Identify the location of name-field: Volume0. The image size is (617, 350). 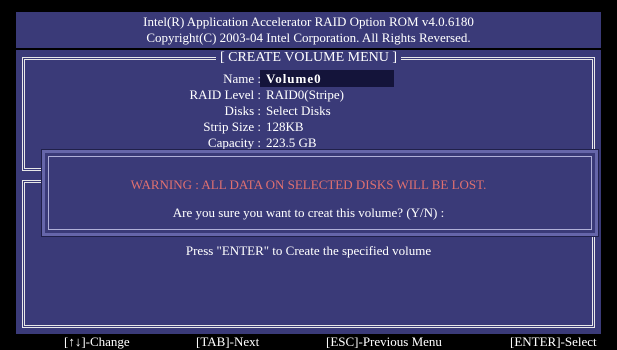
(327, 78).